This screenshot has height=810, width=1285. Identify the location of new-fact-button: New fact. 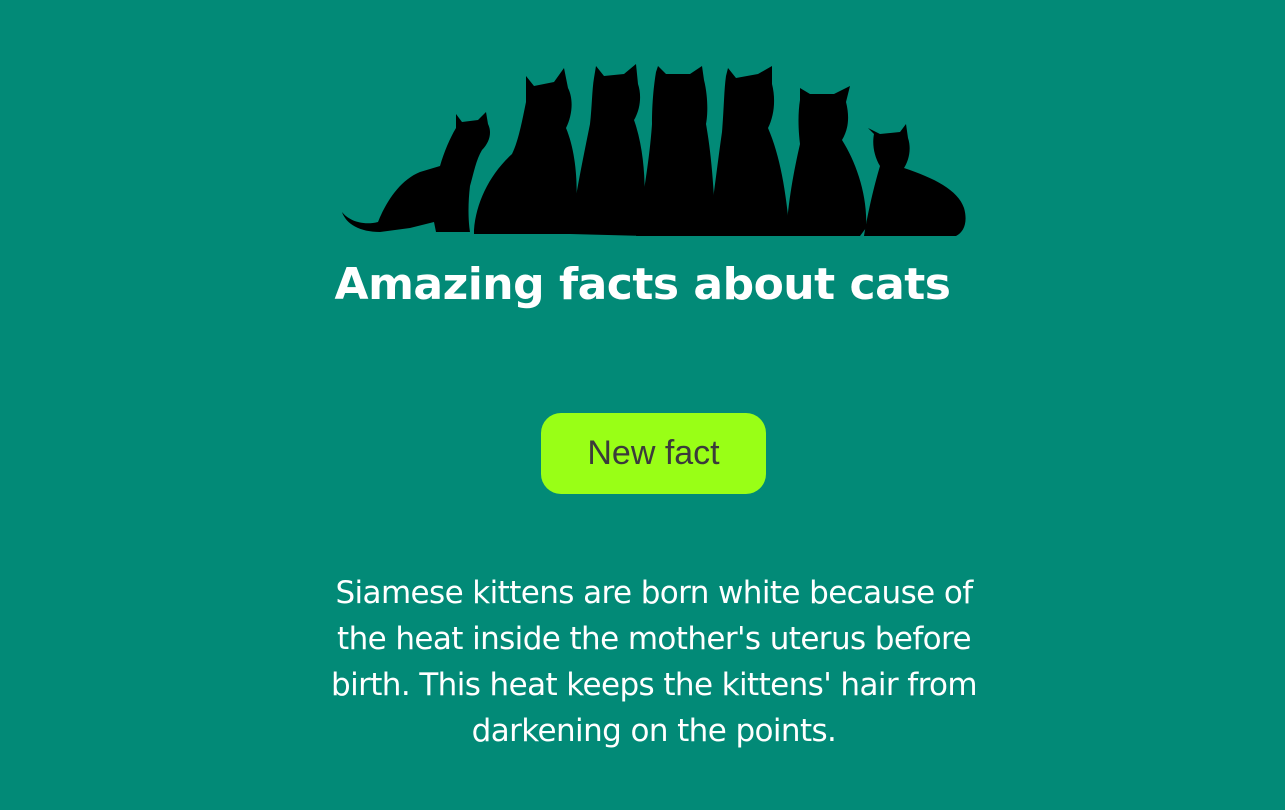
(653, 453).